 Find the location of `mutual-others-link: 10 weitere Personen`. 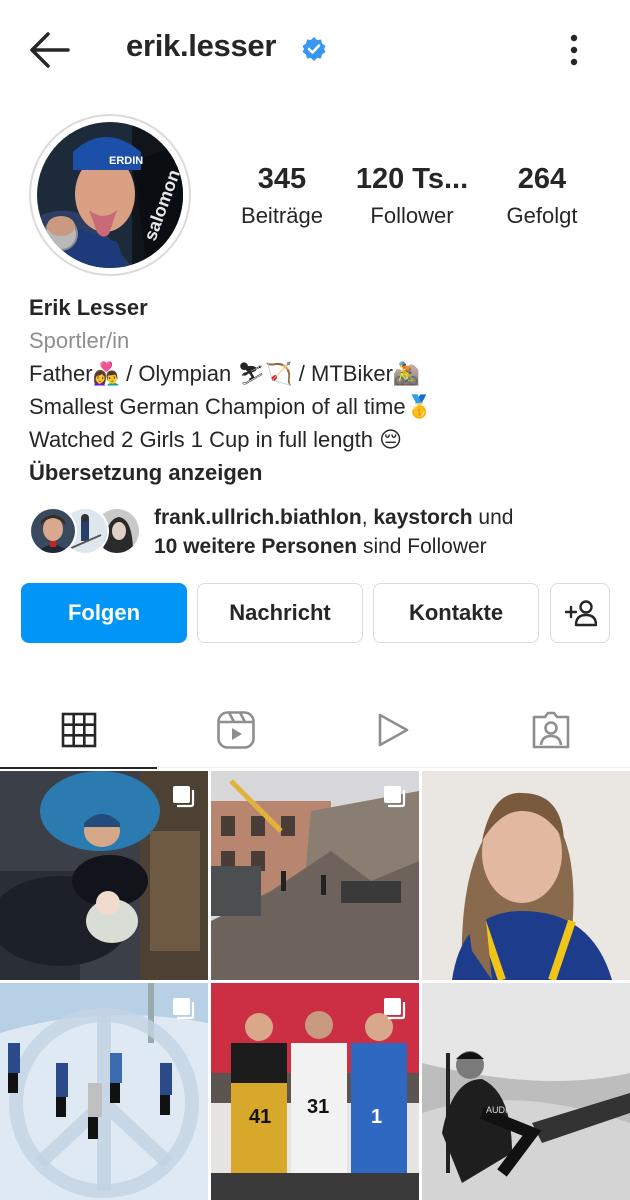

mutual-others-link: 10 weitere Personen is located at coordinates (255, 546).